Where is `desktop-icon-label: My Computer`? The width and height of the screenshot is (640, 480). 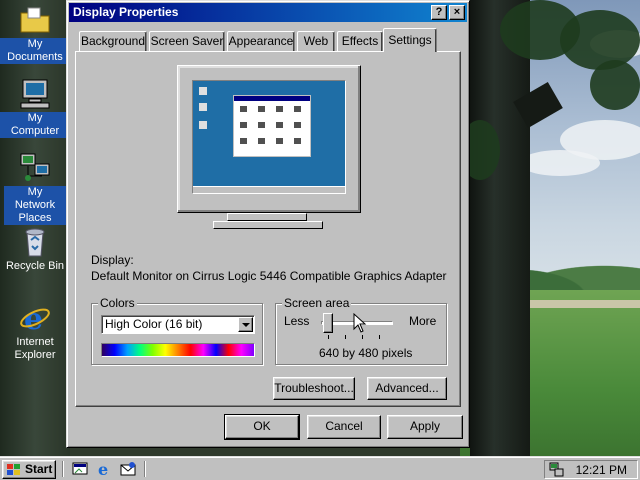 desktop-icon-label: My Computer is located at coordinates (35, 125).